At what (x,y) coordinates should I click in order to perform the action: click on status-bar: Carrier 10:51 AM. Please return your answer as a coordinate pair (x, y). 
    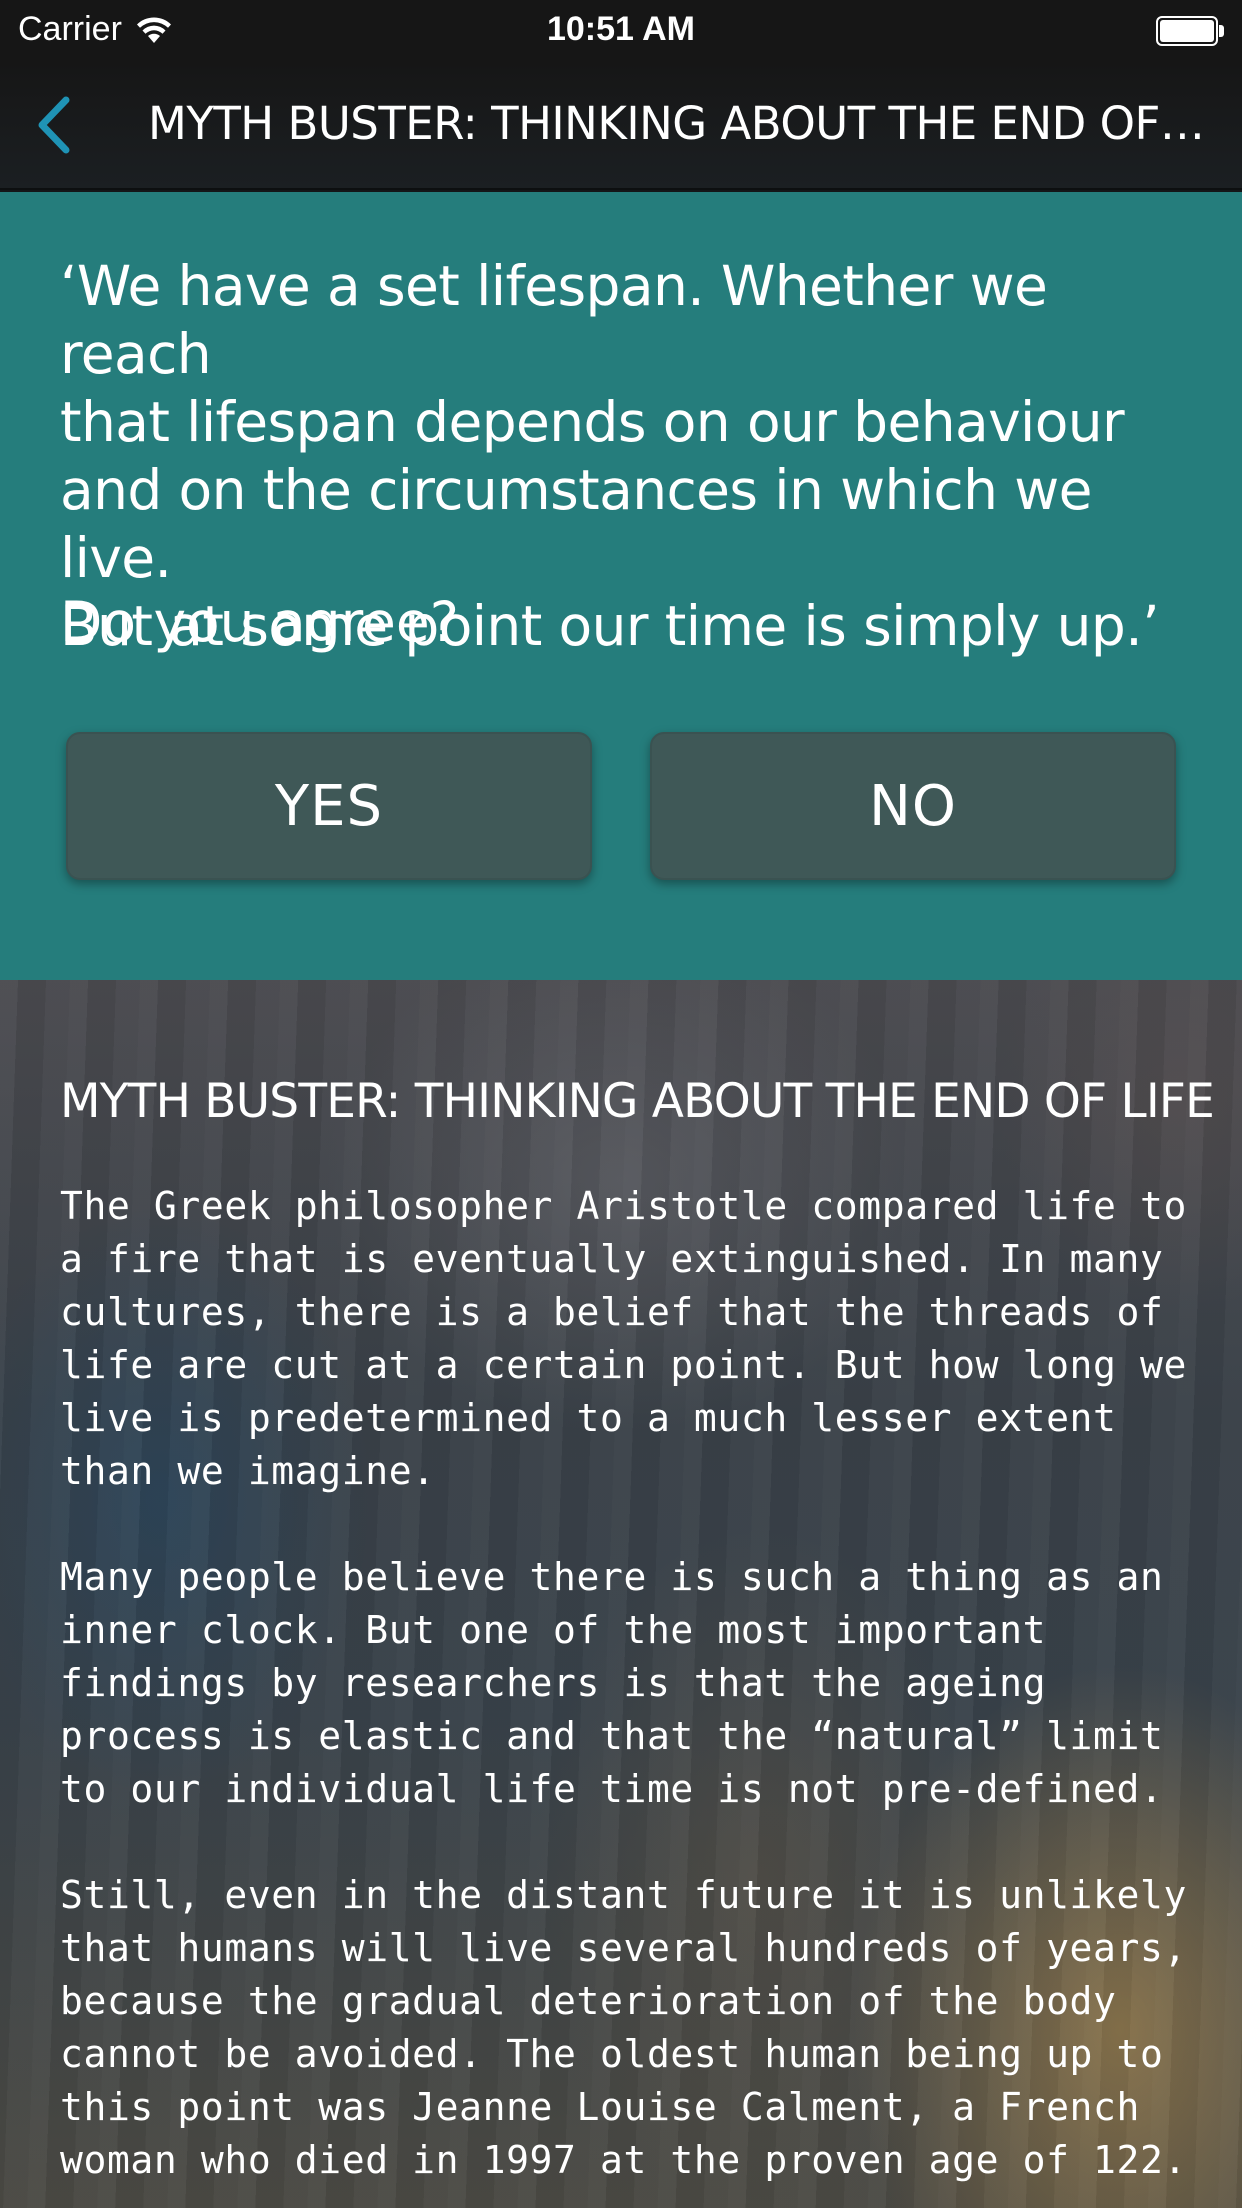
    Looking at the image, I should click on (621, 30).